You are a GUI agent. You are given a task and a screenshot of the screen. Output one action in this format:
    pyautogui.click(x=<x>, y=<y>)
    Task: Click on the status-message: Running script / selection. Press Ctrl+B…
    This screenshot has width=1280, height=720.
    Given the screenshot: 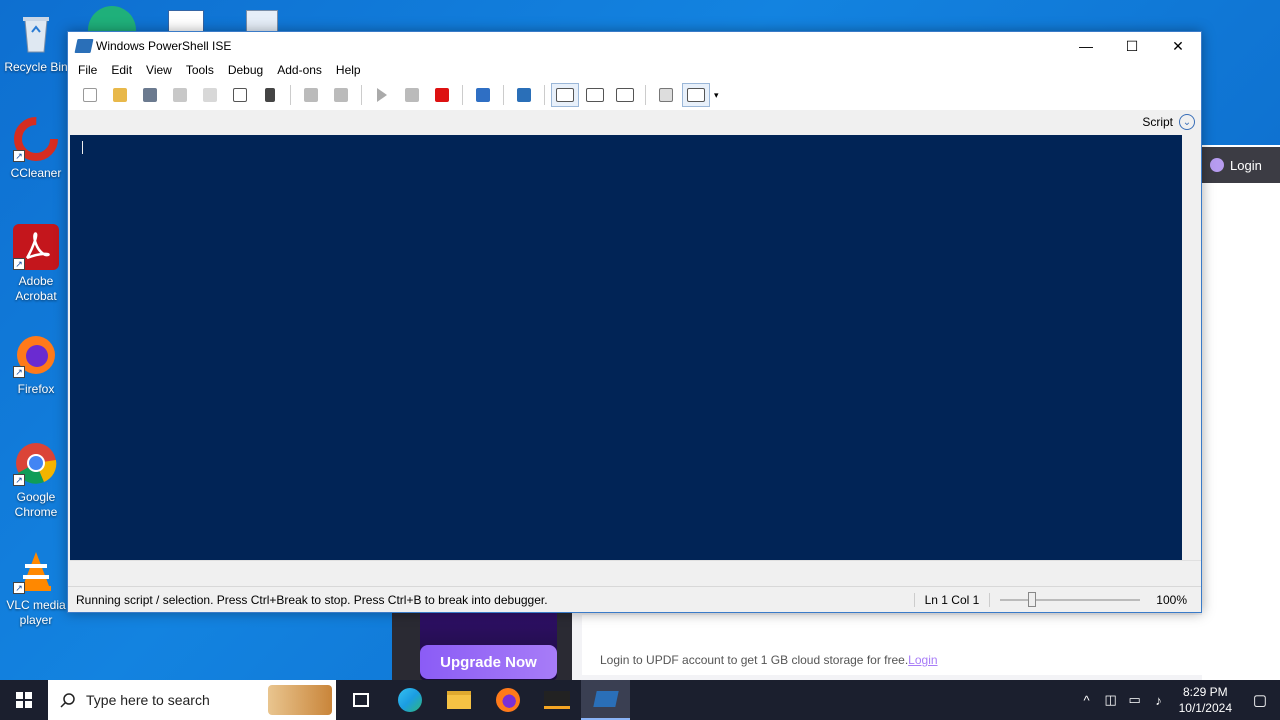 What is the action you would take?
    pyautogui.click(x=312, y=599)
    